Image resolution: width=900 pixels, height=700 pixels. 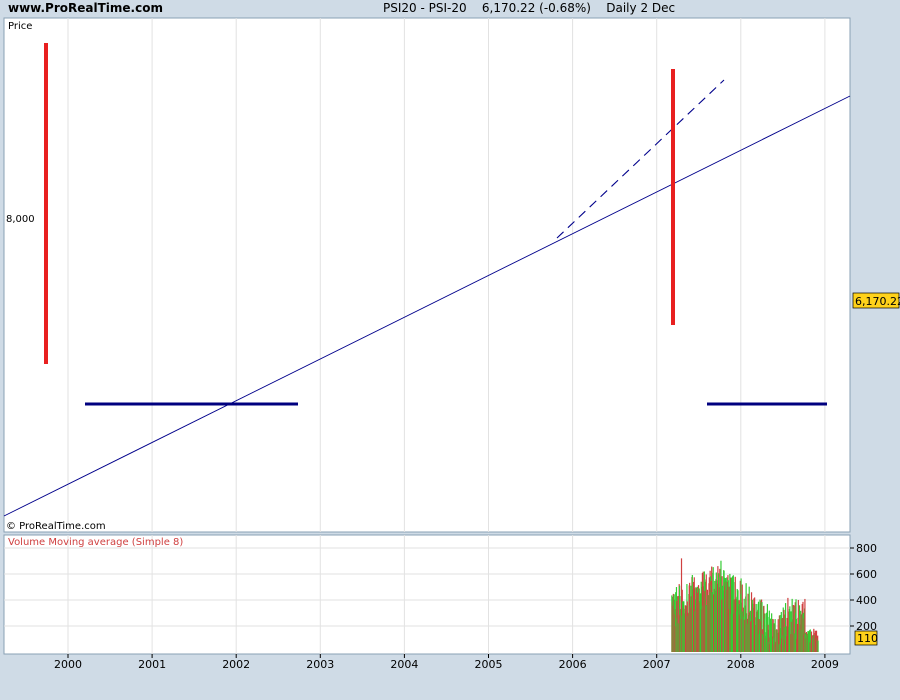 I want to click on last-volume-badge: 110, so click(x=866, y=638).